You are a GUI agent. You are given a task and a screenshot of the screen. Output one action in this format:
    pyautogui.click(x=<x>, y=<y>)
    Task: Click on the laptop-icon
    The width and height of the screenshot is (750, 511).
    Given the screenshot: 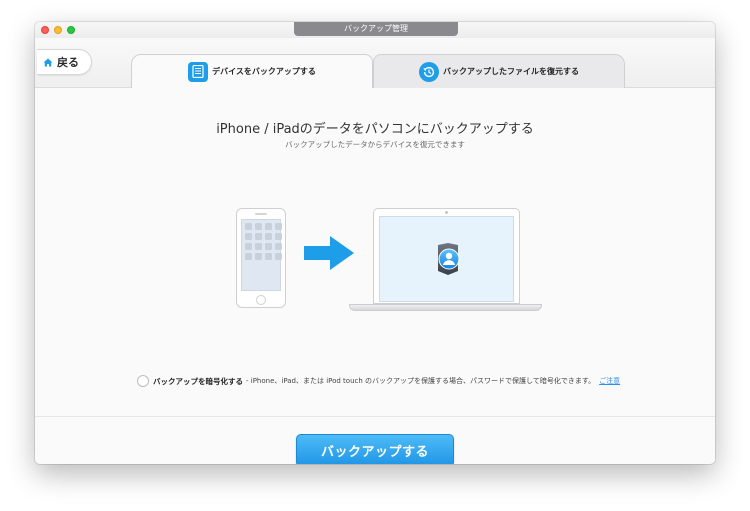 What is the action you would take?
    pyautogui.click(x=446, y=256)
    